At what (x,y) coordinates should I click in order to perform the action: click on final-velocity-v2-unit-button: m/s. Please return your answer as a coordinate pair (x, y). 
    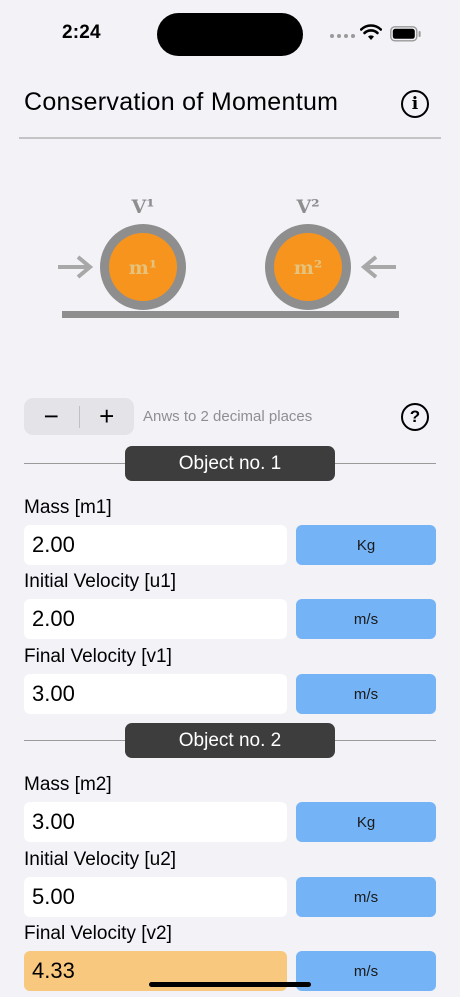
    Looking at the image, I should click on (366, 971).